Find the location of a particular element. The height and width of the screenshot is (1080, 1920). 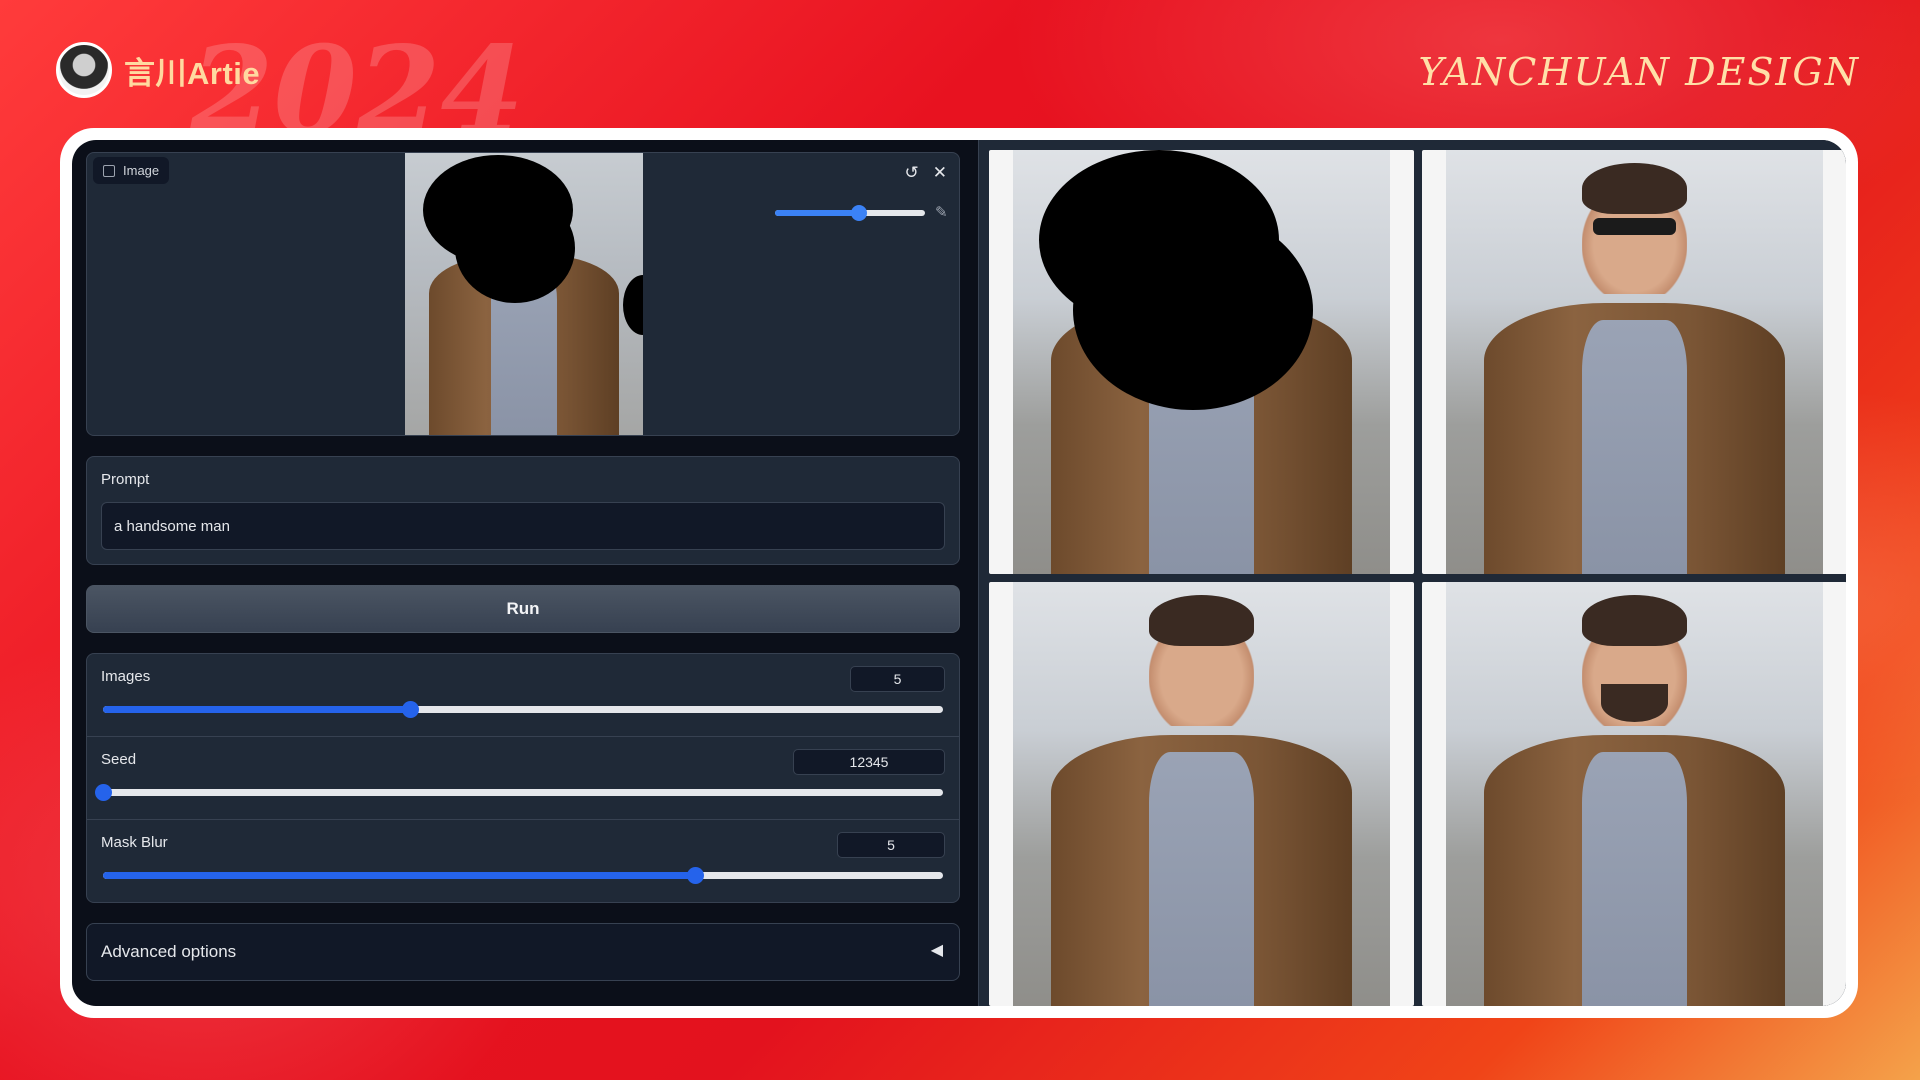

beard is located at coordinates (1634, 702).